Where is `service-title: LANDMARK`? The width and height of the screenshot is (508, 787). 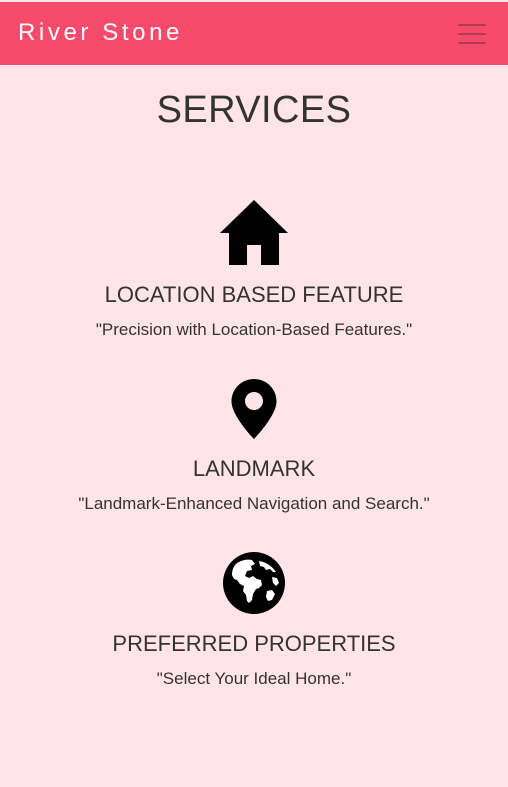
service-title: LANDMARK is located at coordinates (254, 468).